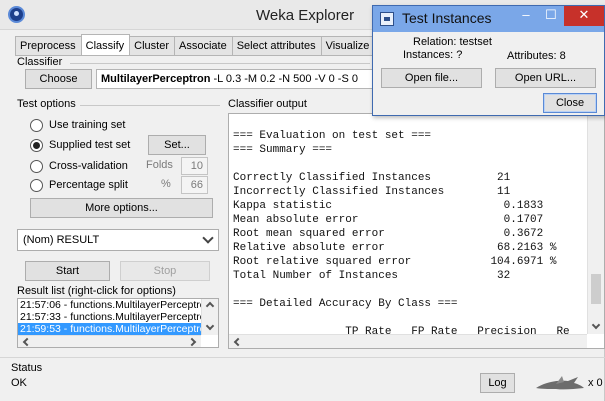 The image size is (605, 401). Describe the element at coordinates (388, 220) in the screenshot. I see `output-line: Mean absolute error 0.1707` at that location.